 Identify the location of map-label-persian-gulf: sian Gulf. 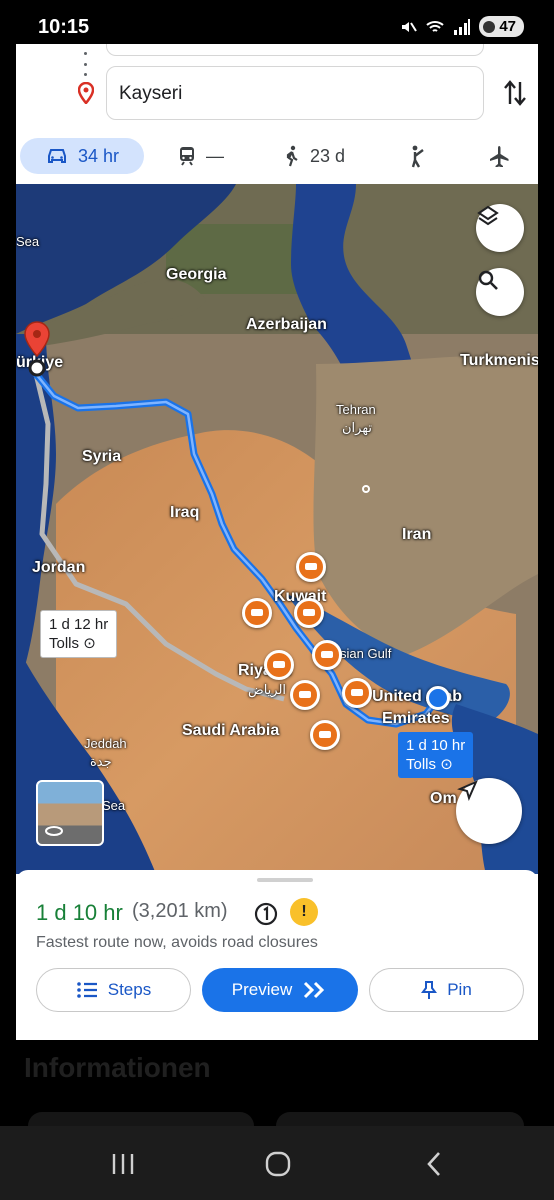
(366, 653).